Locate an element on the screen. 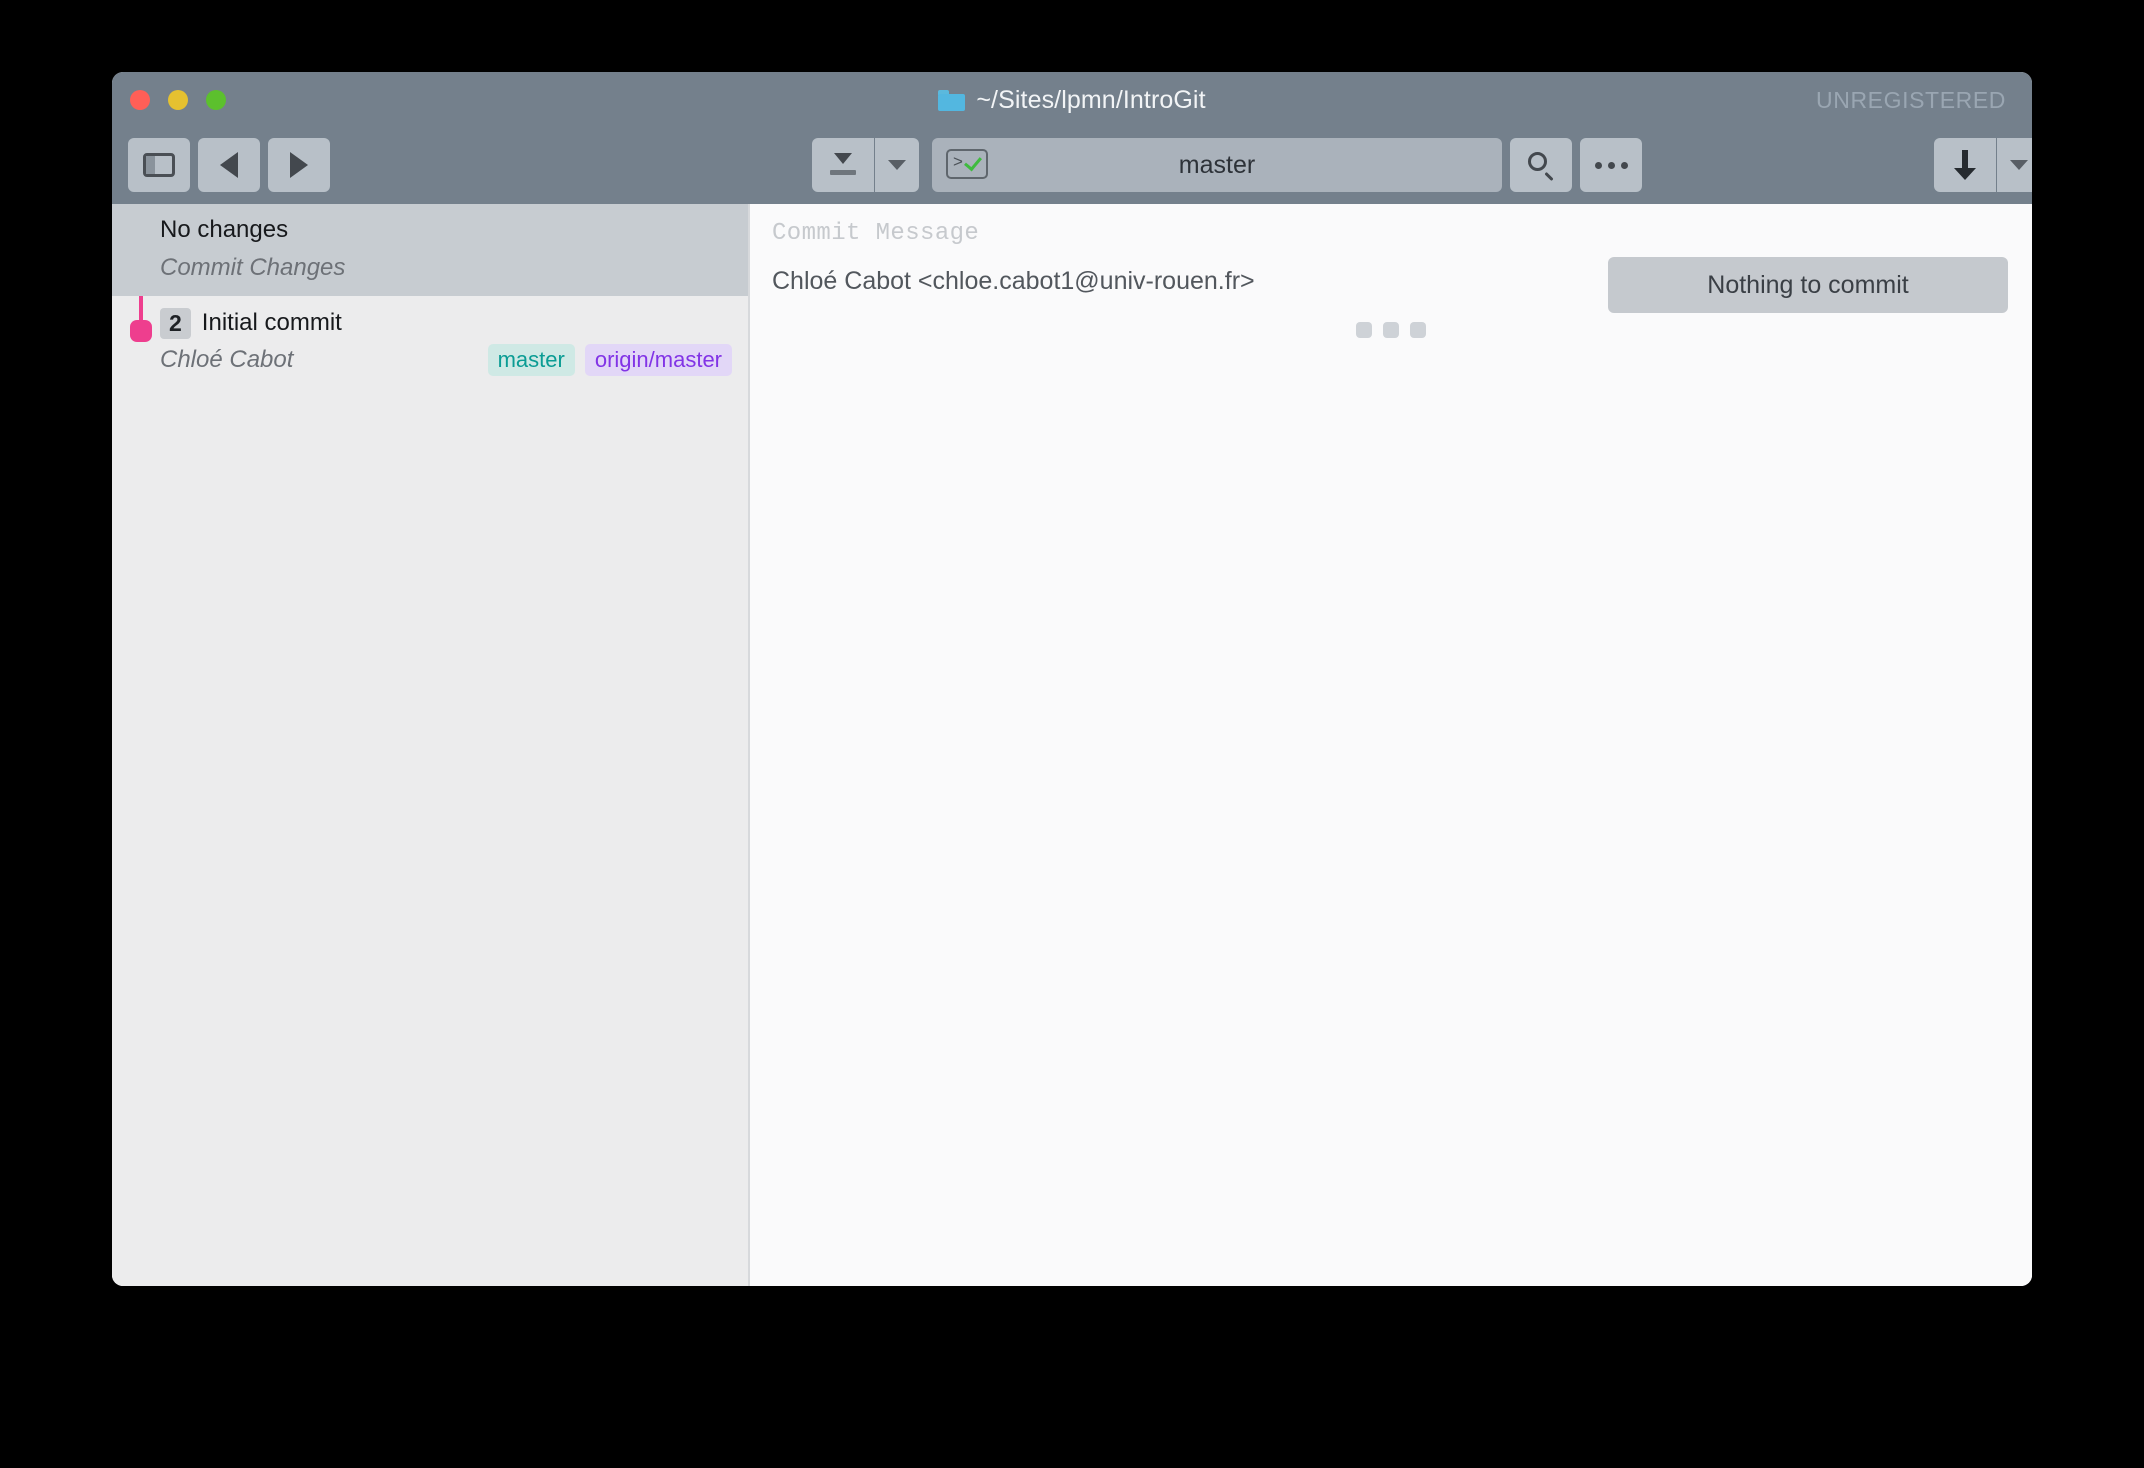 The width and height of the screenshot is (2144, 1468). stash-icon is located at coordinates (843, 165).